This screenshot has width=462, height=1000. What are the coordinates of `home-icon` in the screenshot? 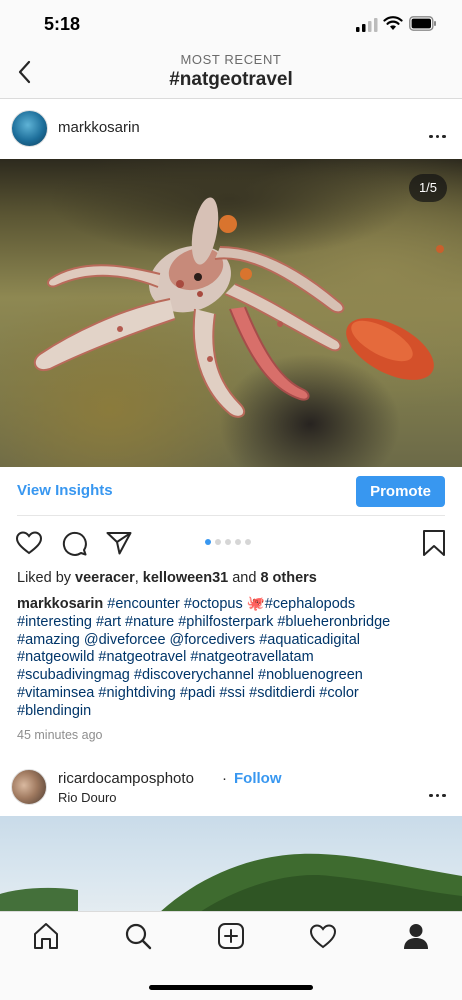 It's located at (46, 936).